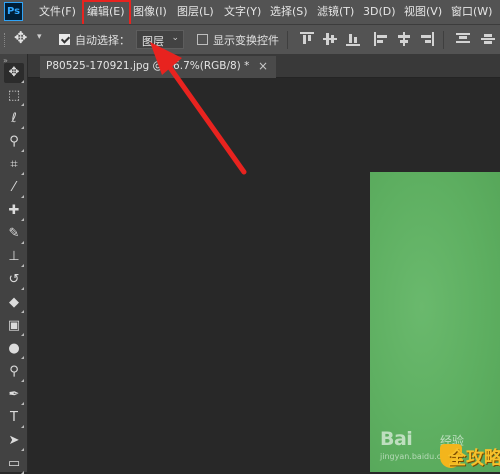 The width and height of the screenshot is (500, 474). What do you see at coordinates (396, 439) in the screenshot?
I see `baidu-watermark: Bai` at bounding box center [396, 439].